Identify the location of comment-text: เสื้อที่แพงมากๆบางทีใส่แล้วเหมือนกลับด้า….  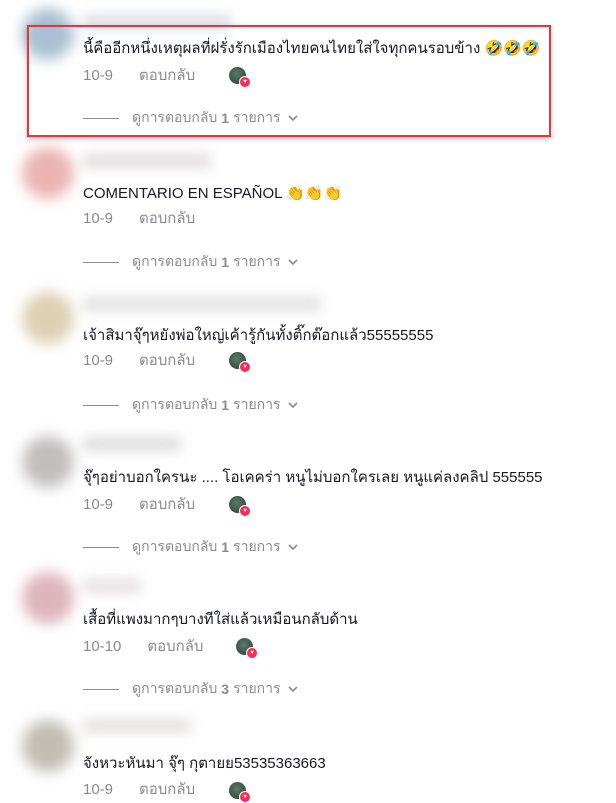
(220, 619).